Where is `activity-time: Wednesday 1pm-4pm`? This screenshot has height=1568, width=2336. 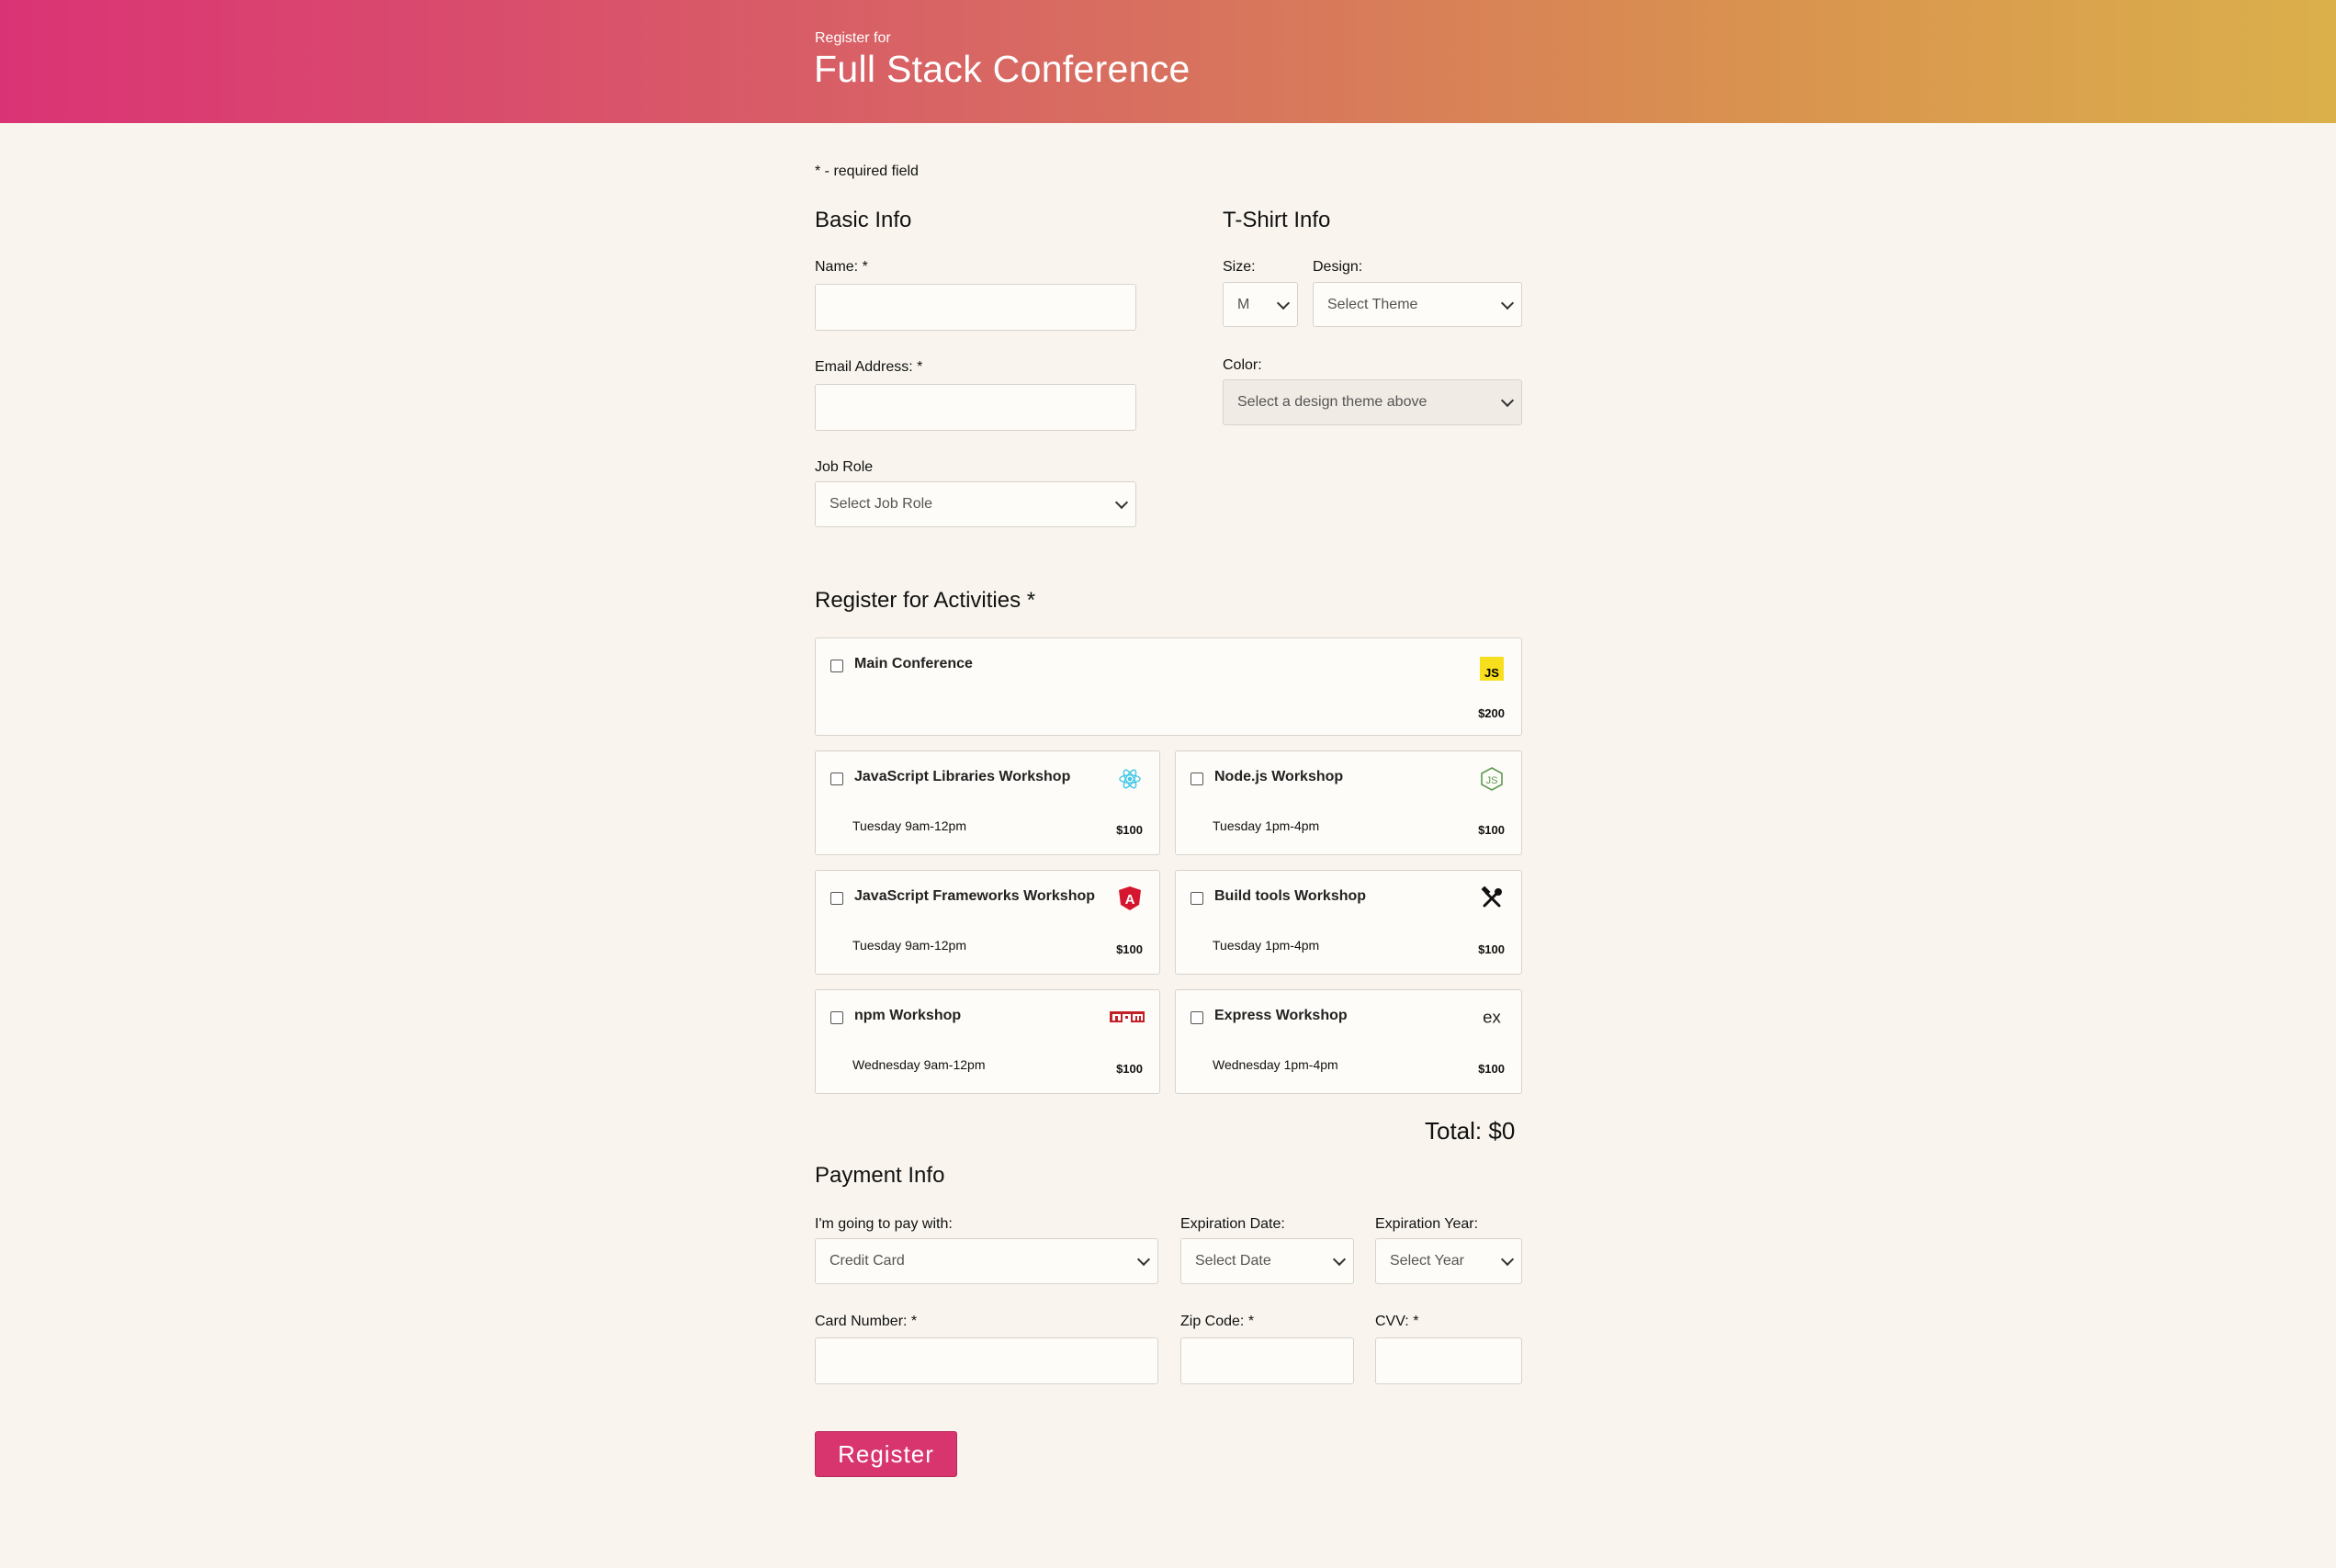
activity-time: Wednesday 1pm-4pm is located at coordinates (1275, 1064).